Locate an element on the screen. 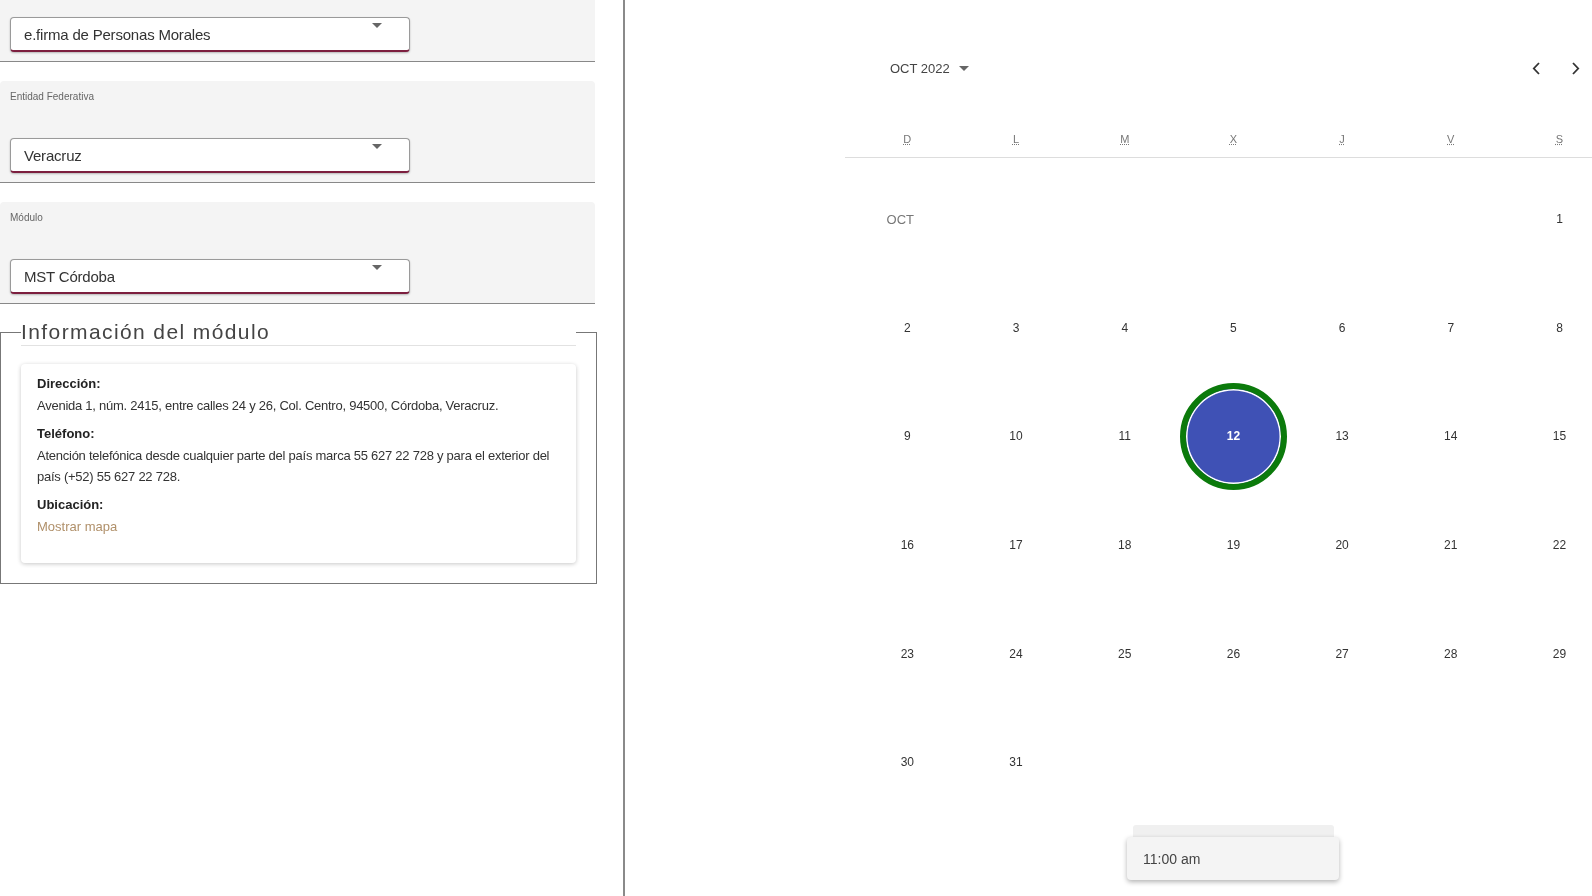  calendar-day: 3 is located at coordinates (1016, 327).